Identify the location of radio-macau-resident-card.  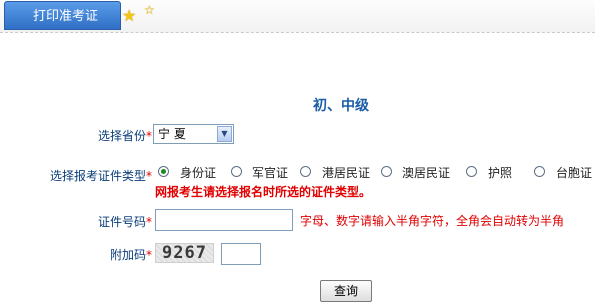
(386, 171).